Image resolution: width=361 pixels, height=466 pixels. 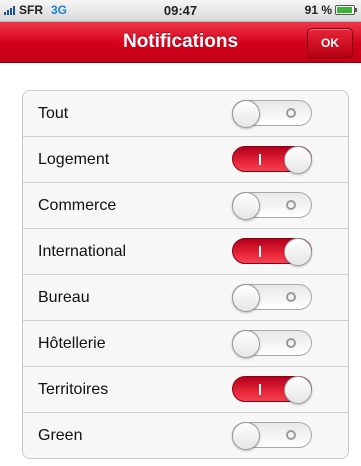 What do you see at coordinates (60, 435) in the screenshot?
I see `setting-label: Green` at bounding box center [60, 435].